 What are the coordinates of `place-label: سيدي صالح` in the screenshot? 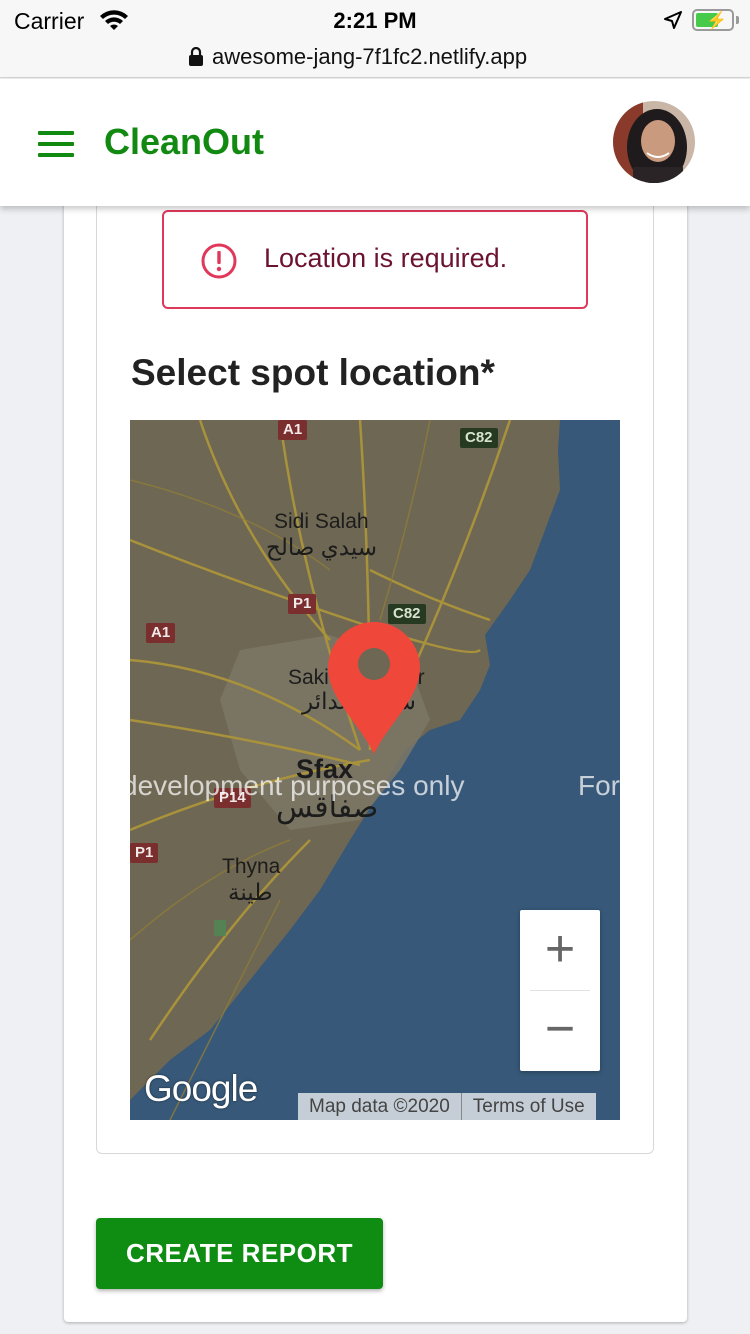 It's located at (322, 547).